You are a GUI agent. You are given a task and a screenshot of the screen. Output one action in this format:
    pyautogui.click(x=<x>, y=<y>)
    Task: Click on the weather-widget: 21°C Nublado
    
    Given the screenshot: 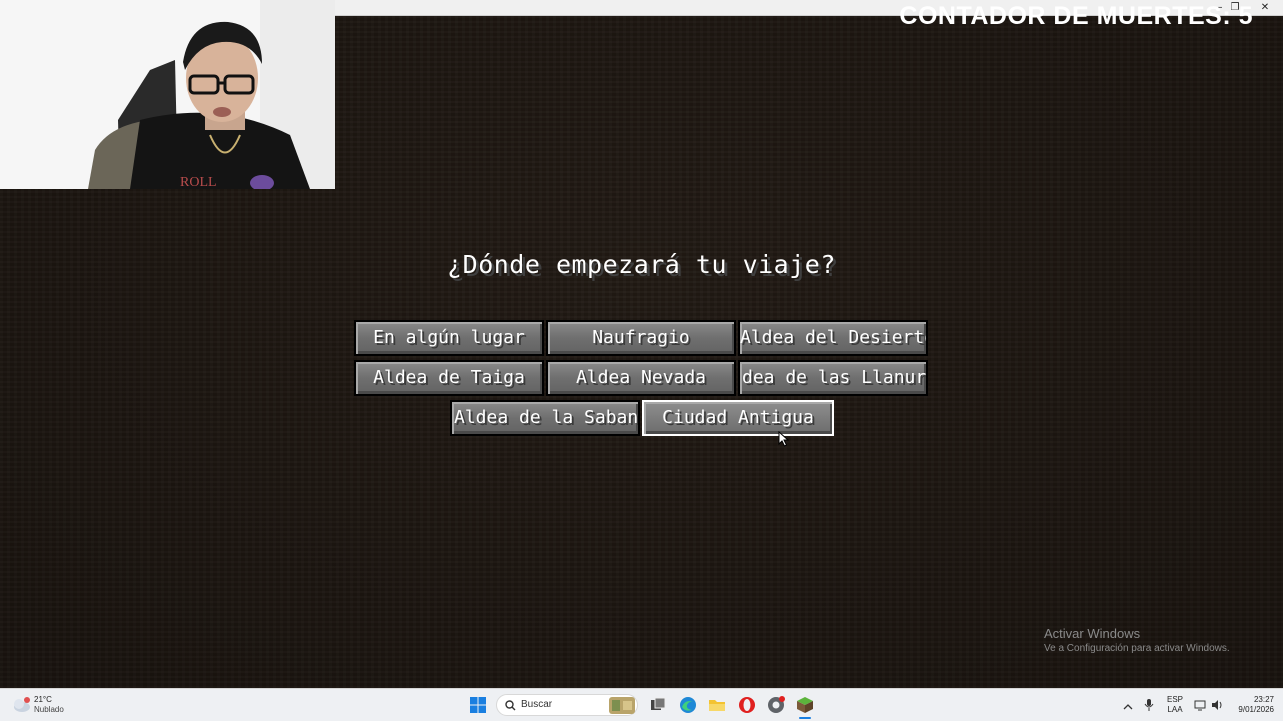 What is the action you would take?
    pyautogui.click(x=40, y=706)
    